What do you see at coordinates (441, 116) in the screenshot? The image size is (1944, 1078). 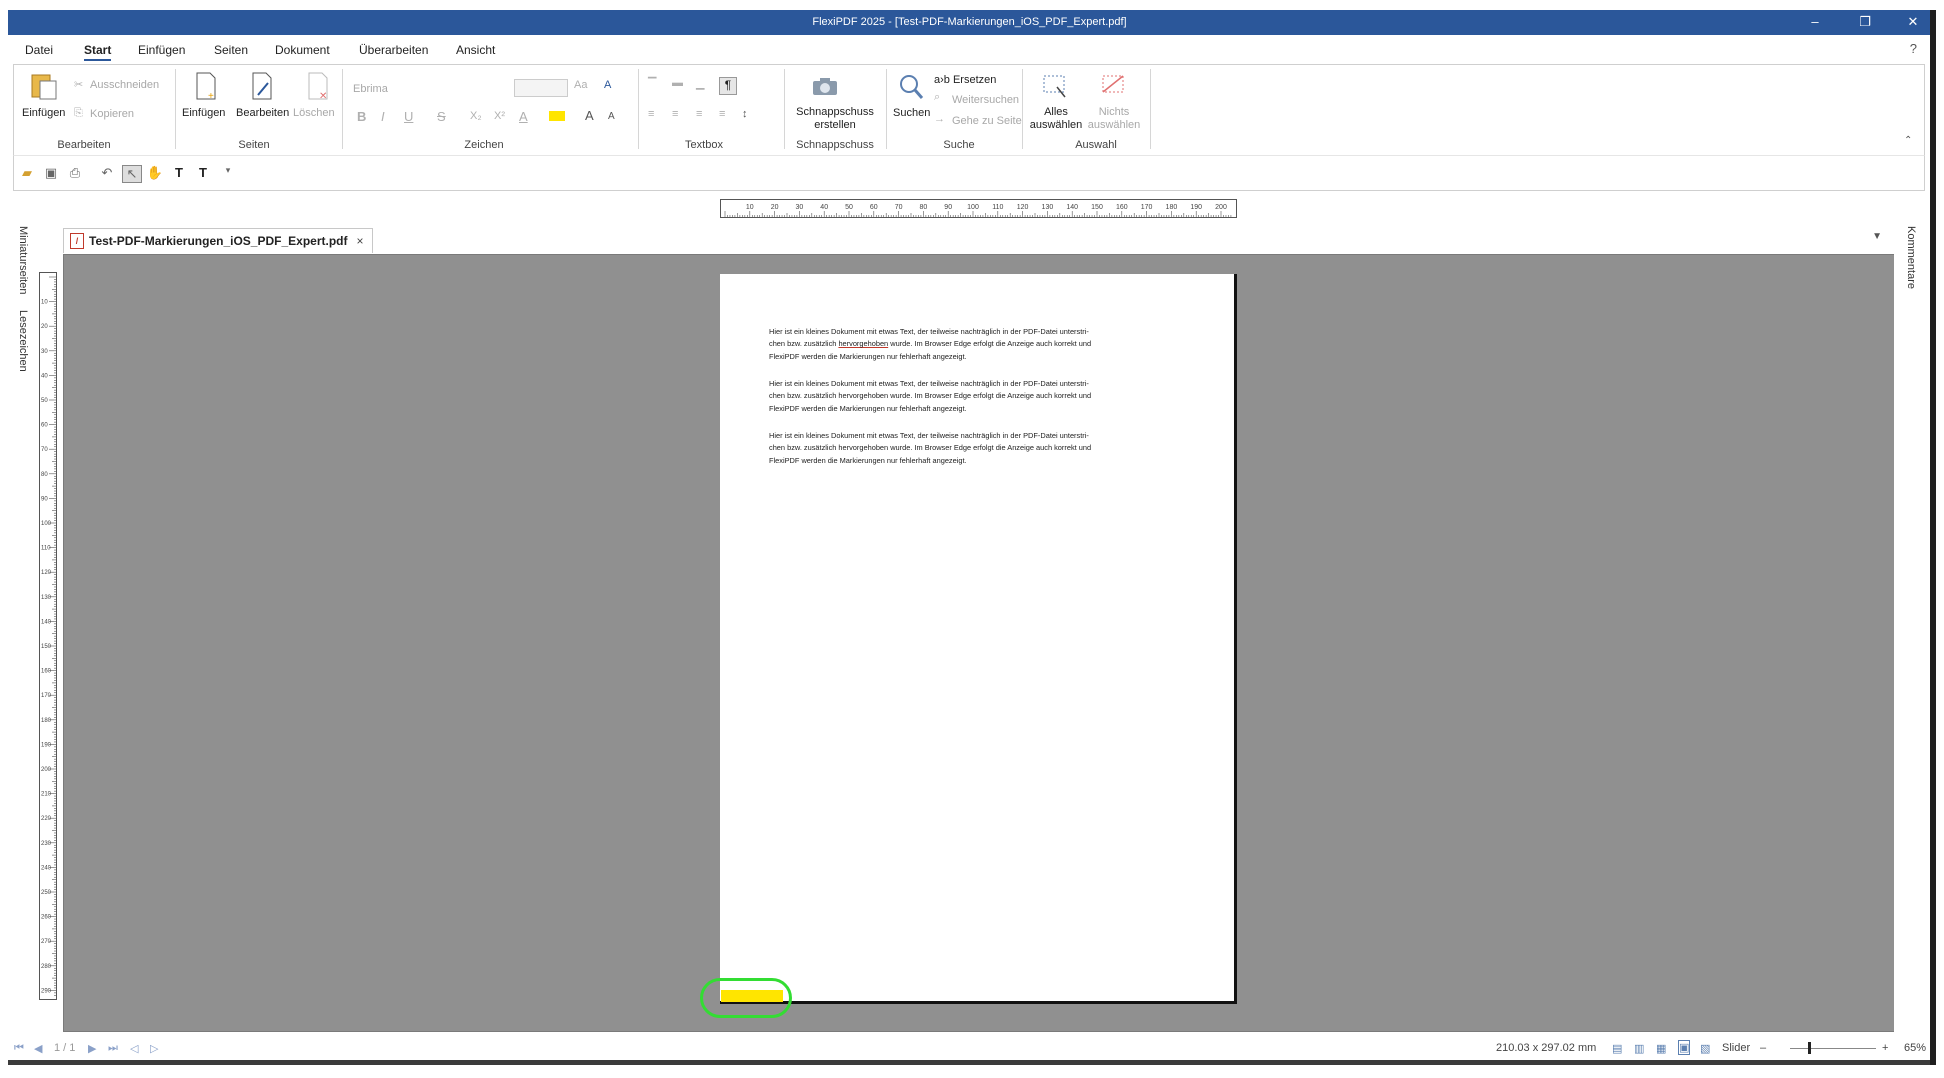 I see `strikethrough-button: S` at bounding box center [441, 116].